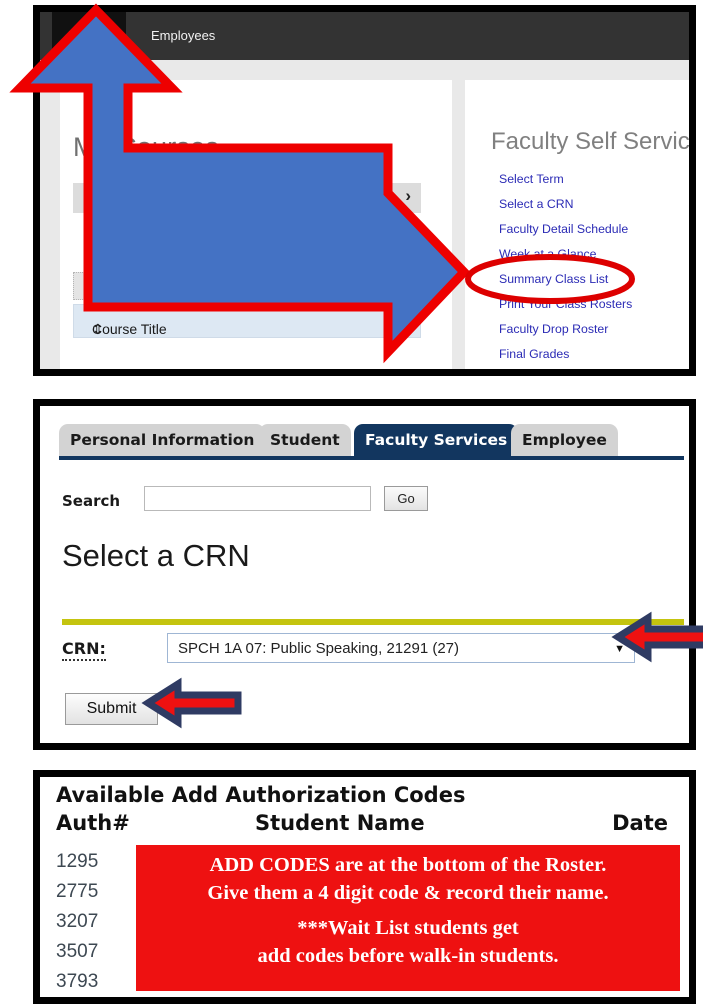 The width and height of the screenshot is (703, 1007). I want to click on course-title-column-header: Course Title ⇕, so click(247, 321).